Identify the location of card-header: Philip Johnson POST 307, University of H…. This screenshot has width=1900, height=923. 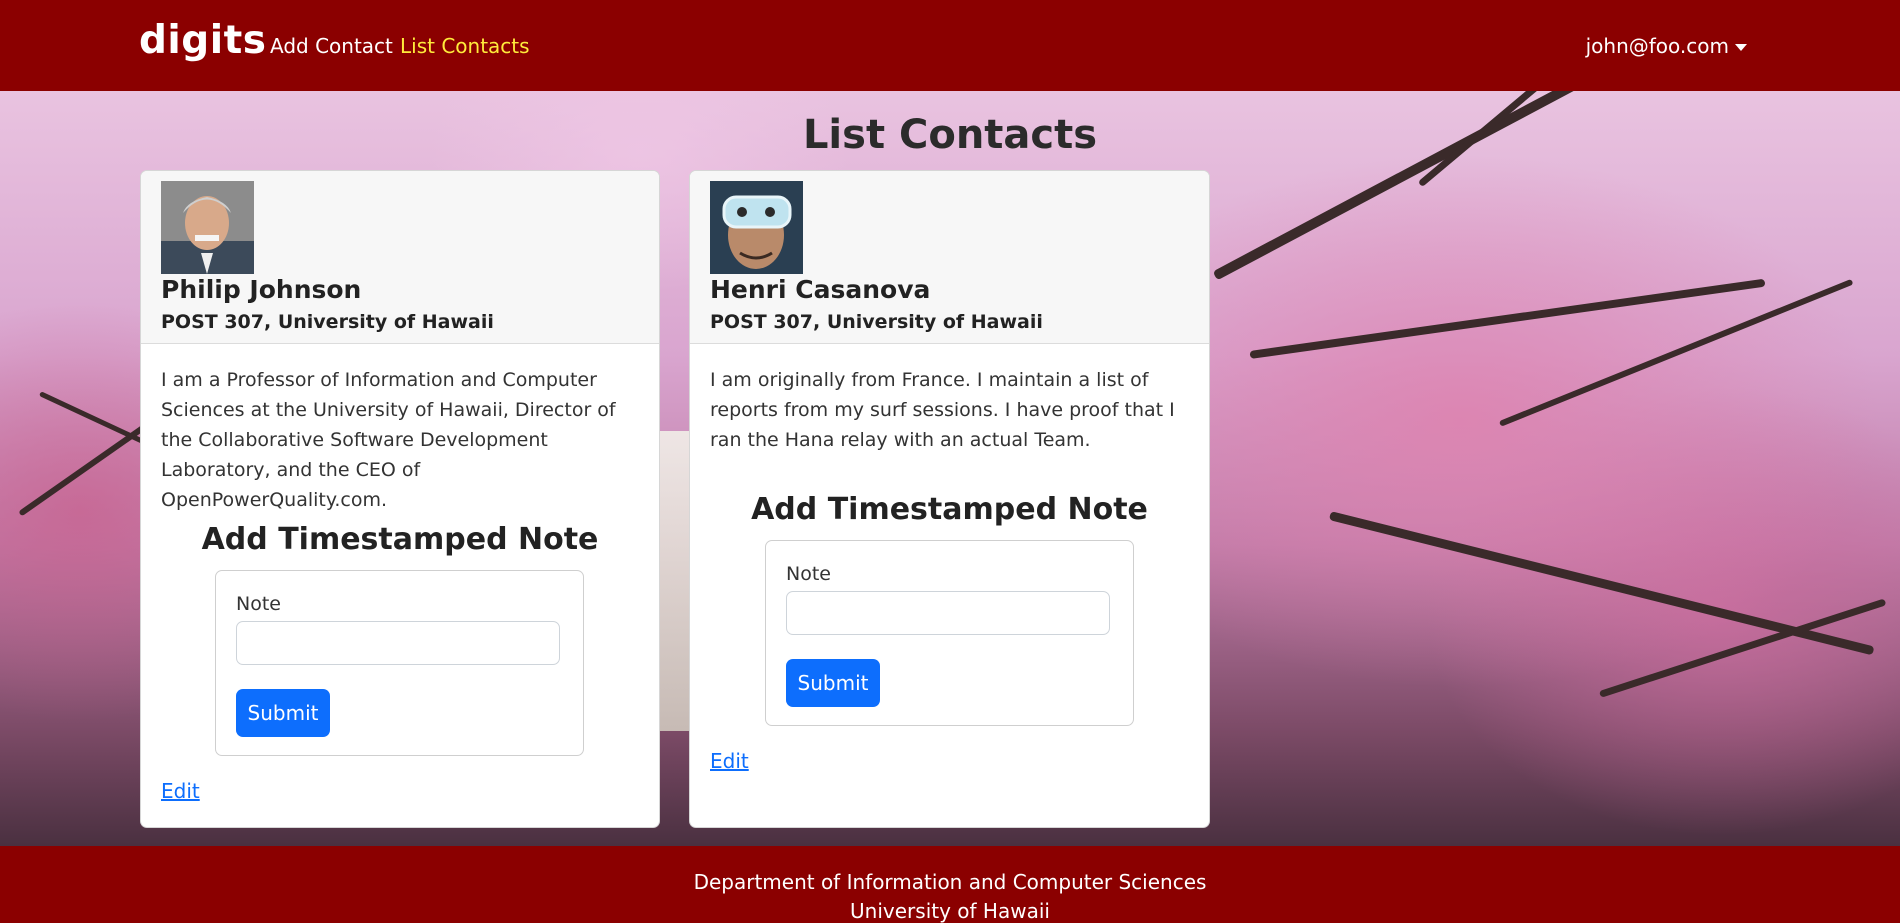
(400, 257).